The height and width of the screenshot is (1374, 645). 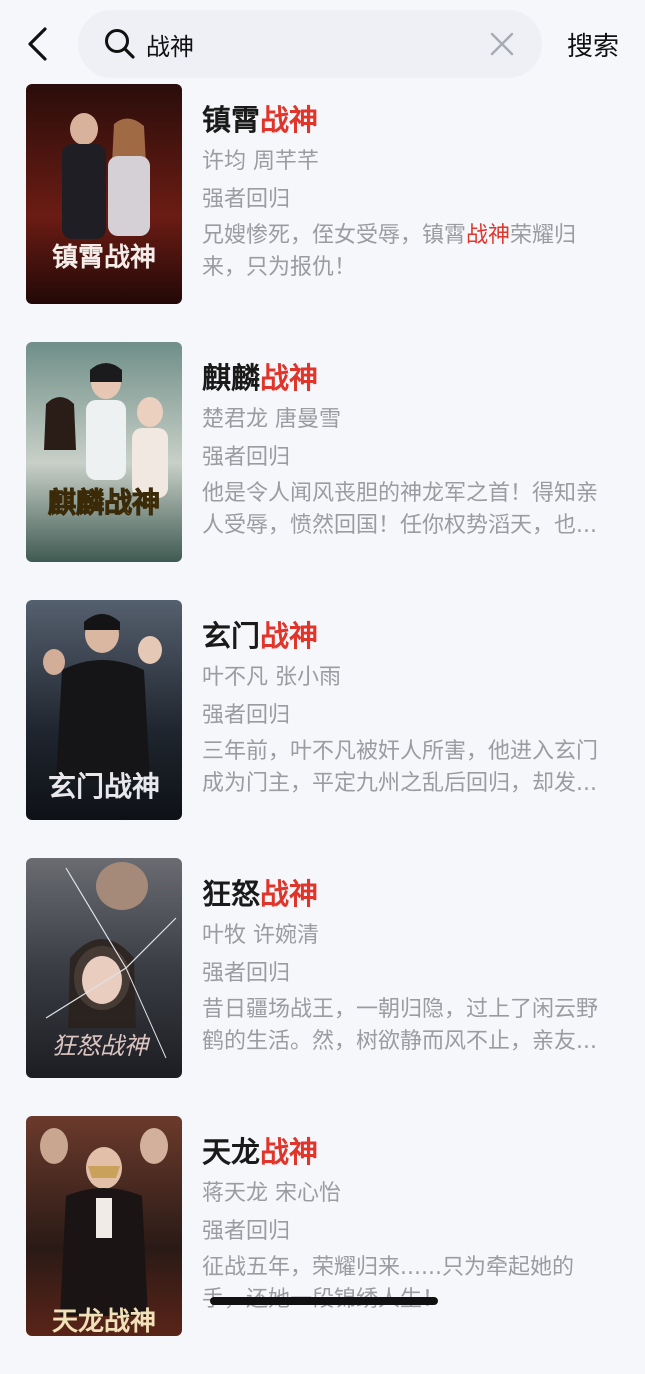 What do you see at coordinates (388, 1283) in the screenshot?
I see `result-description: 征战五年，荣耀归来......只为牵起她的 手，还她一段锦绣人生！` at bounding box center [388, 1283].